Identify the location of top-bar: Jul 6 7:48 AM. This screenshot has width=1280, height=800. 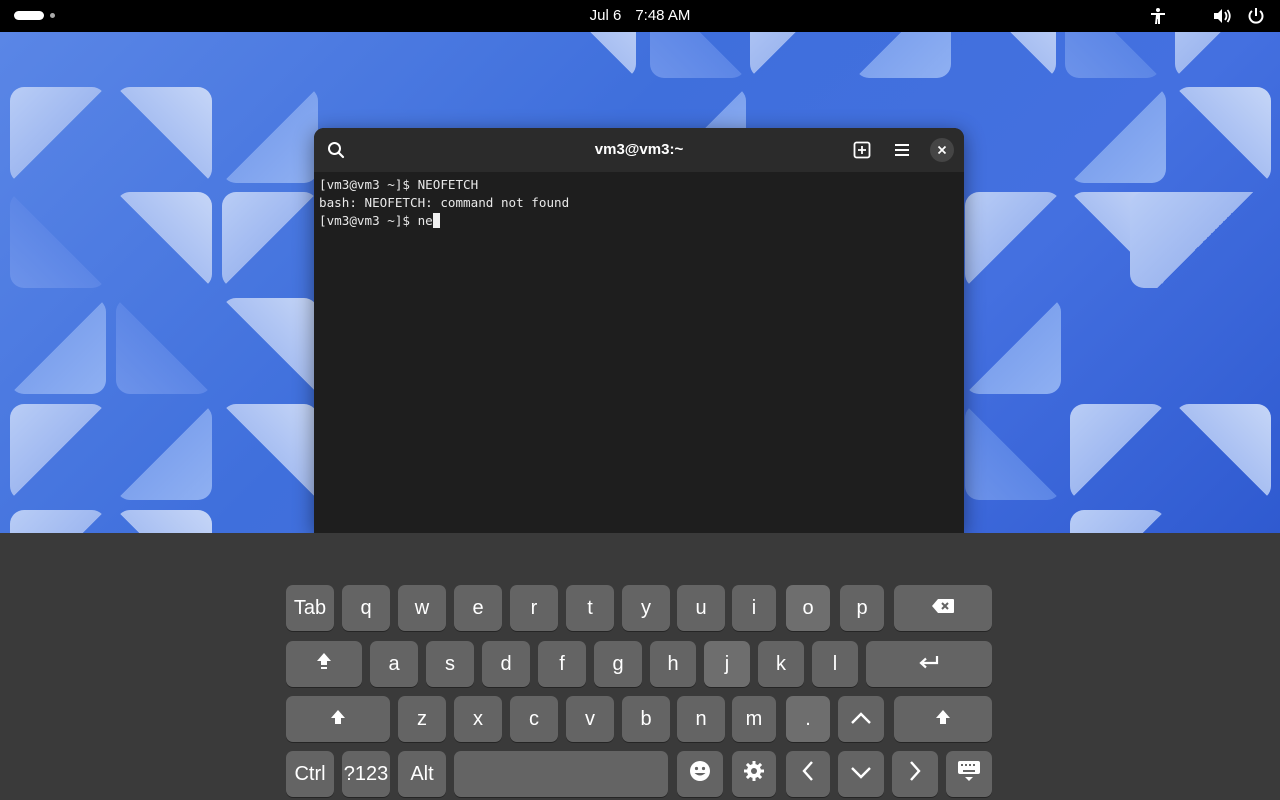
(640, 16).